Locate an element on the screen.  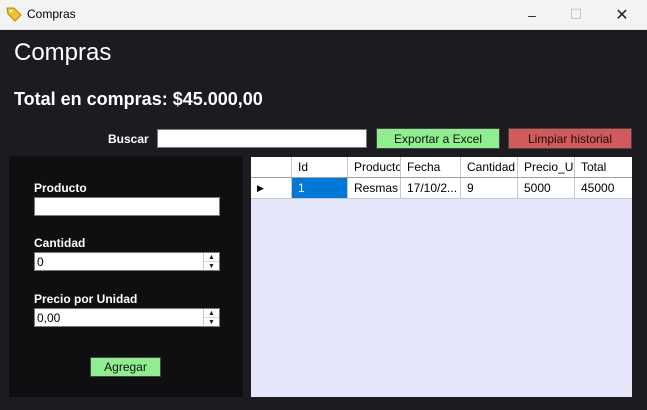
precio-label: Precio por Unidad is located at coordinates (86, 299).